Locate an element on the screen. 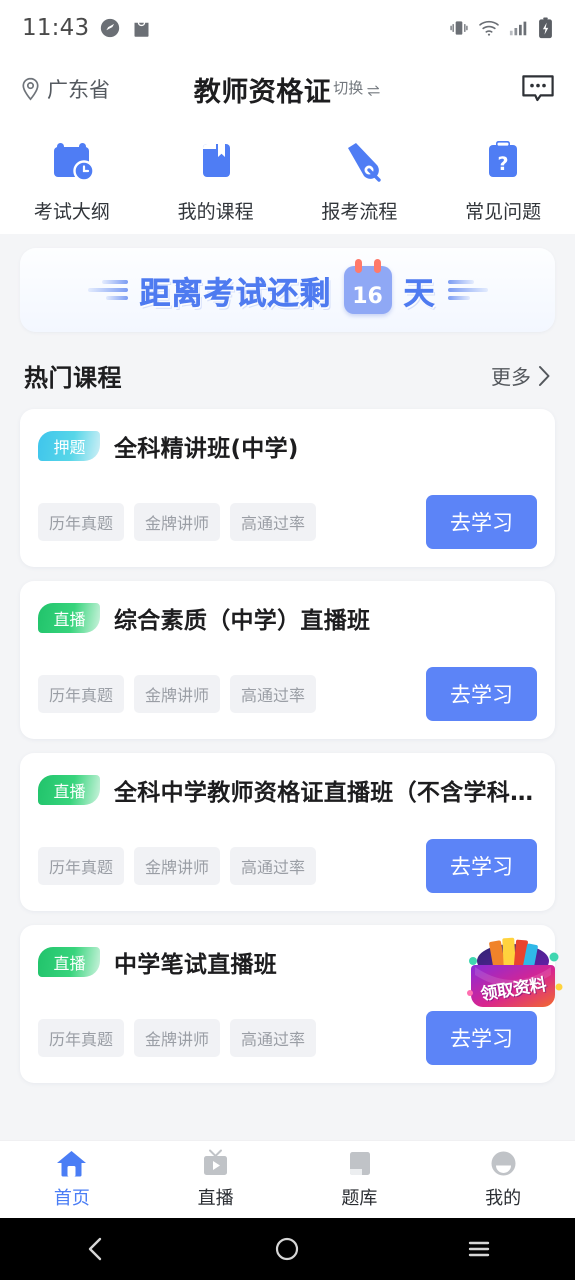 This screenshot has width=575, height=1280. course-badge: 押题 is located at coordinates (69, 446).